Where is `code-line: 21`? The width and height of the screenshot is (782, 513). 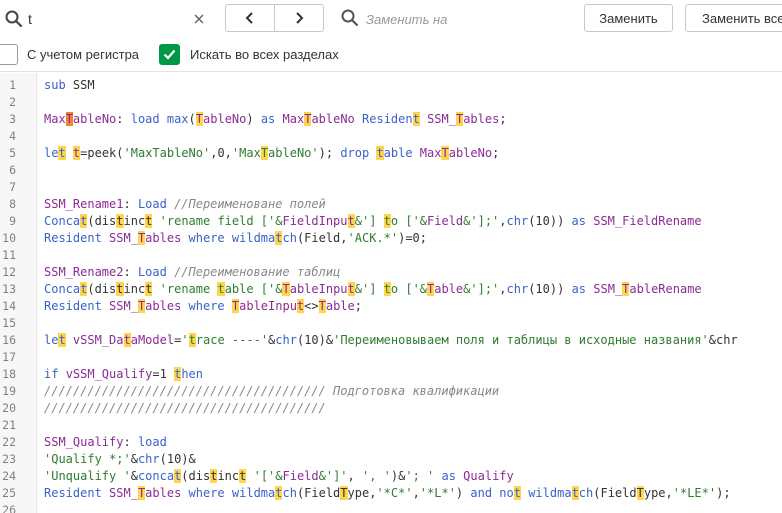 code-line: 21 is located at coordinates (391, 425).